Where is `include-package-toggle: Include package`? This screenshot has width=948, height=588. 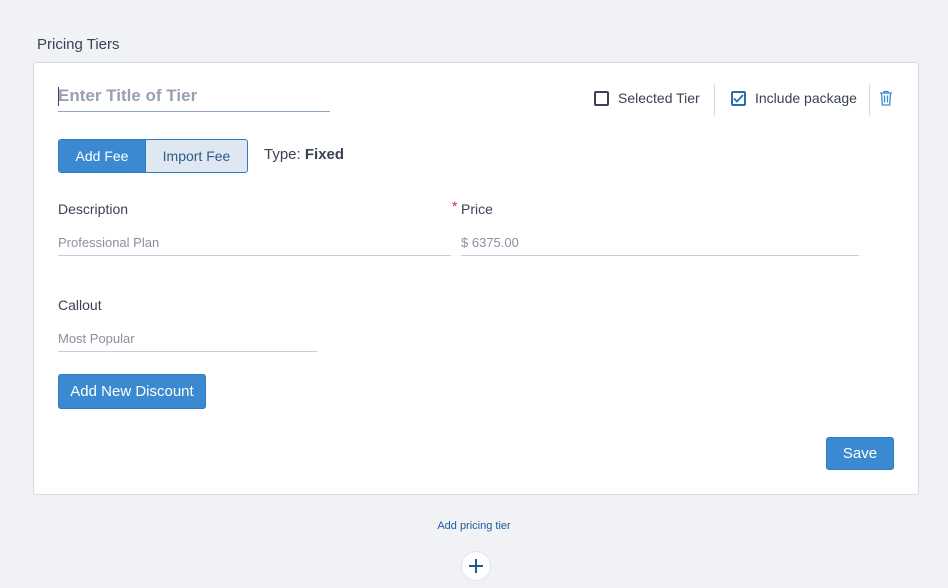
include-package-toggle: Include package is located at coordinates (794, 98).